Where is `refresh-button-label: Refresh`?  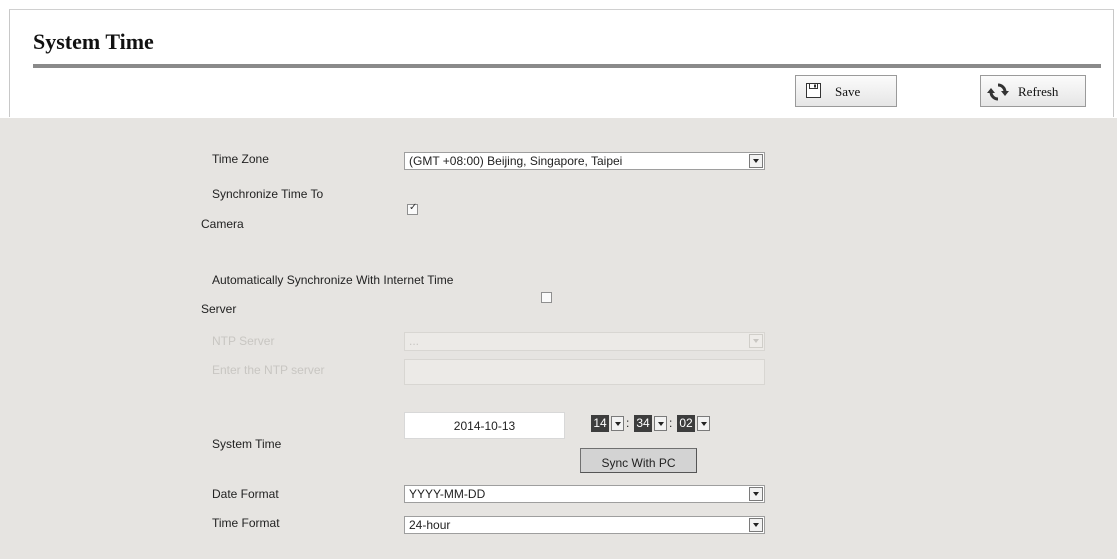 refresh-button-label: Refresh is located at coordinates (1038, 91).